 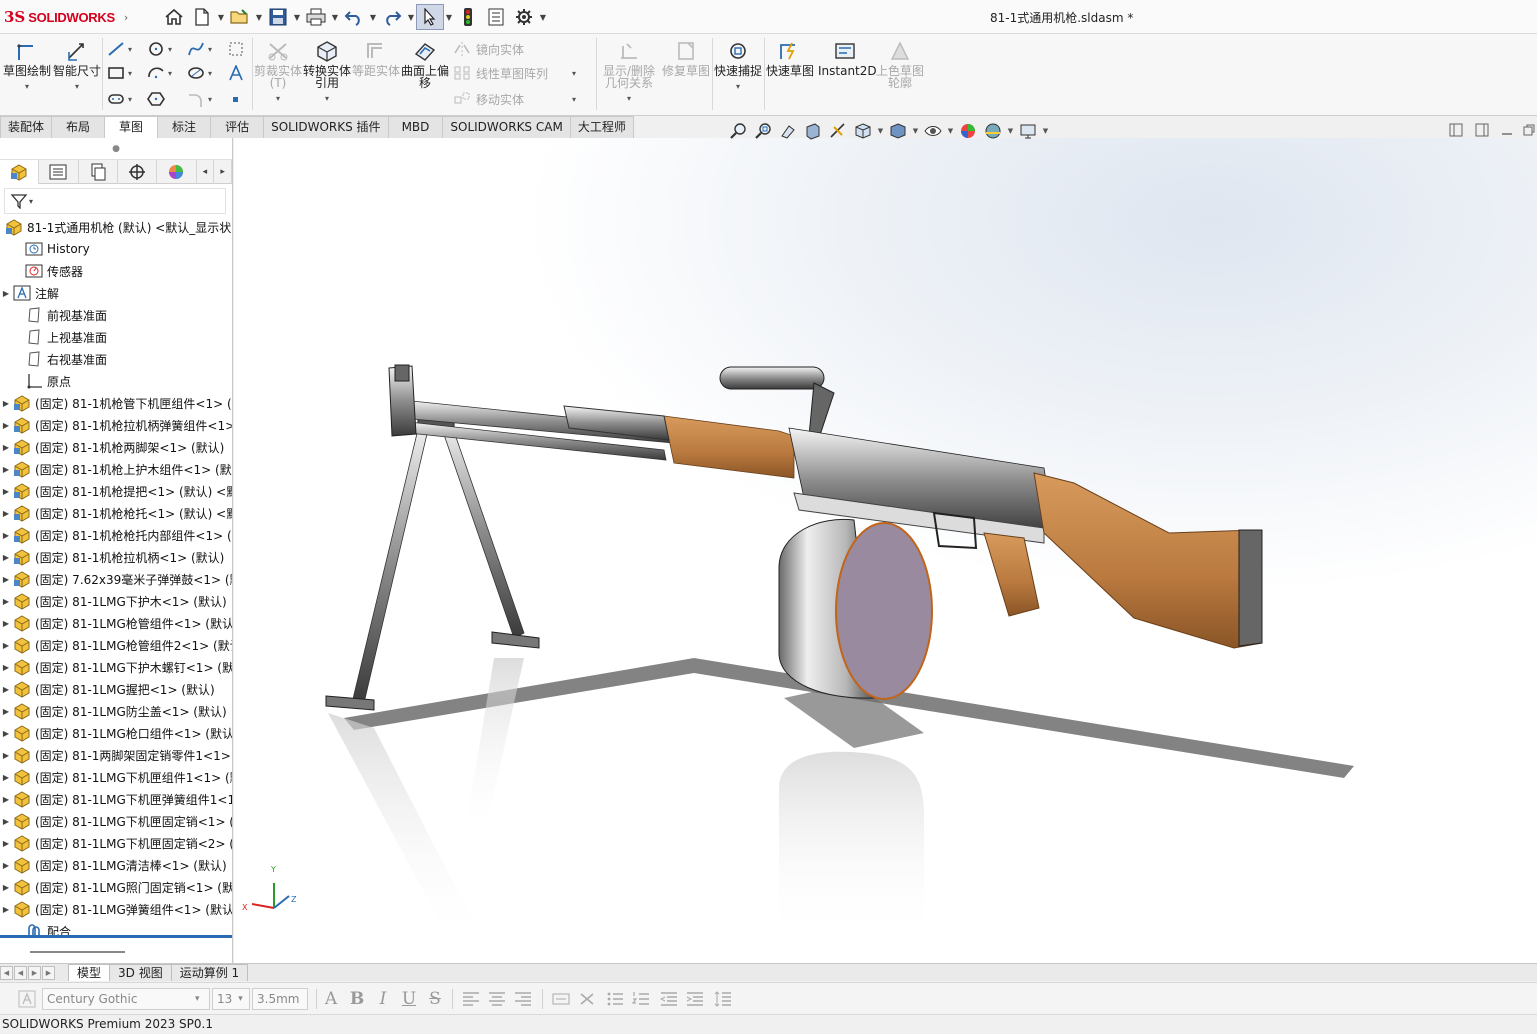 I want to click on fit-text-button, so click(x=561, y=999).